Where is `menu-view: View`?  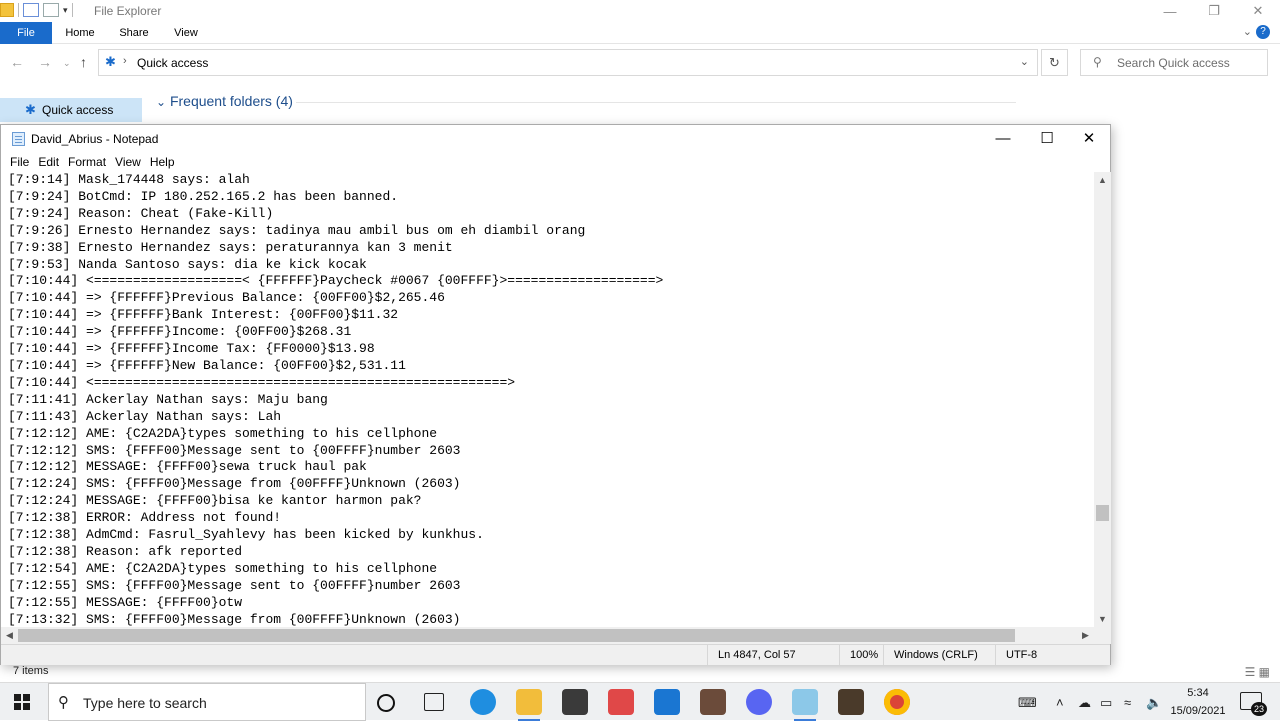 menu-view: View is located at coordinates (128, 162).